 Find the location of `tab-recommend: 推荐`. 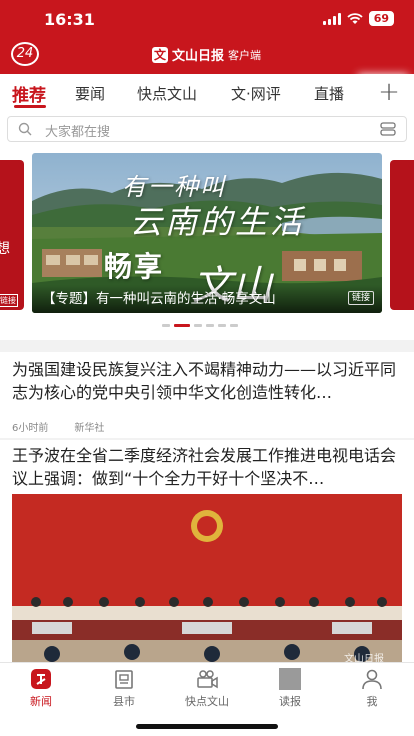

tab-recommend: 推荐 is located at coordinates (29, 93).